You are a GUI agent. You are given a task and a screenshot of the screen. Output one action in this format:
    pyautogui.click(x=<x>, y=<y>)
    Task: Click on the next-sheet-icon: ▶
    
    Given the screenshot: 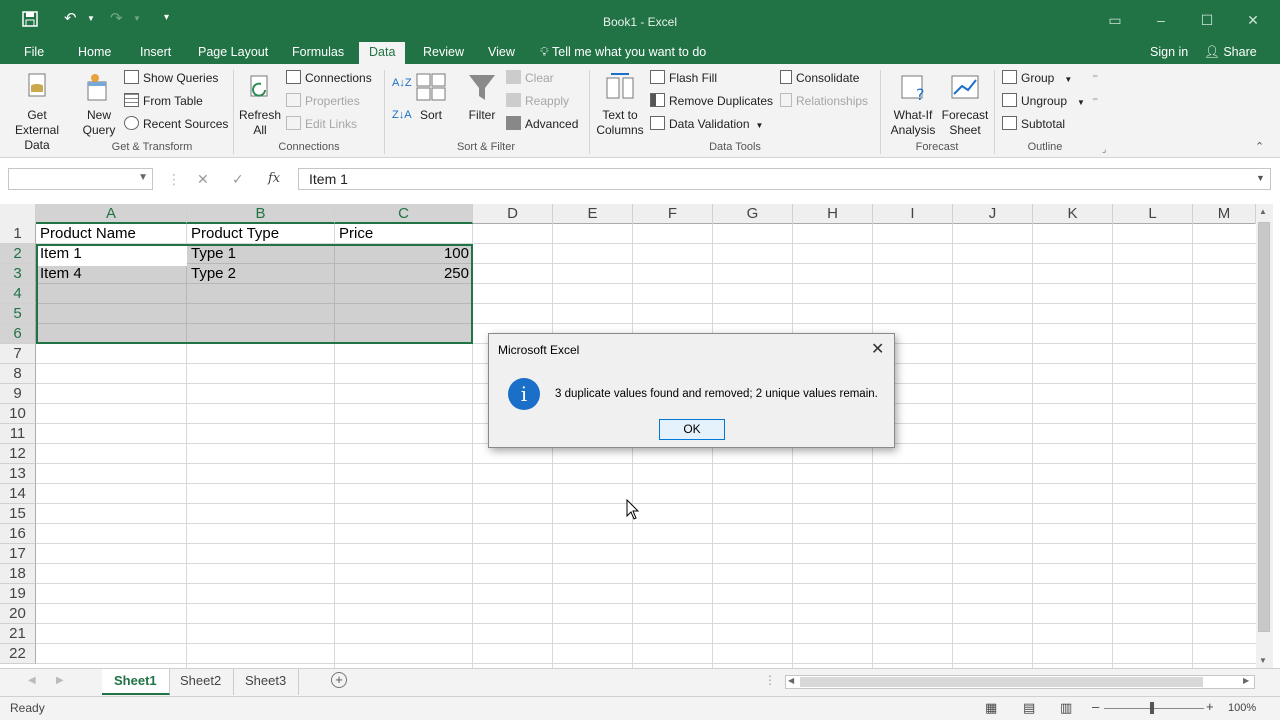 What is the action you would take?
    pyautogui.click(x=60, y=680)
    